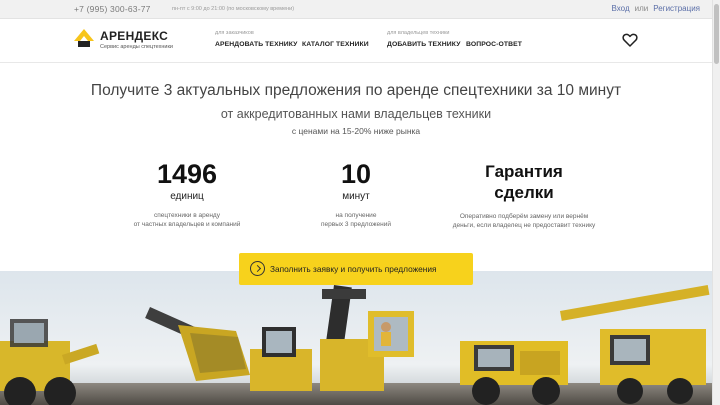 The width and height of the screenshot is (720, 405). I want to click on auth-links: Вход или Регистрация, so click(656, 8).